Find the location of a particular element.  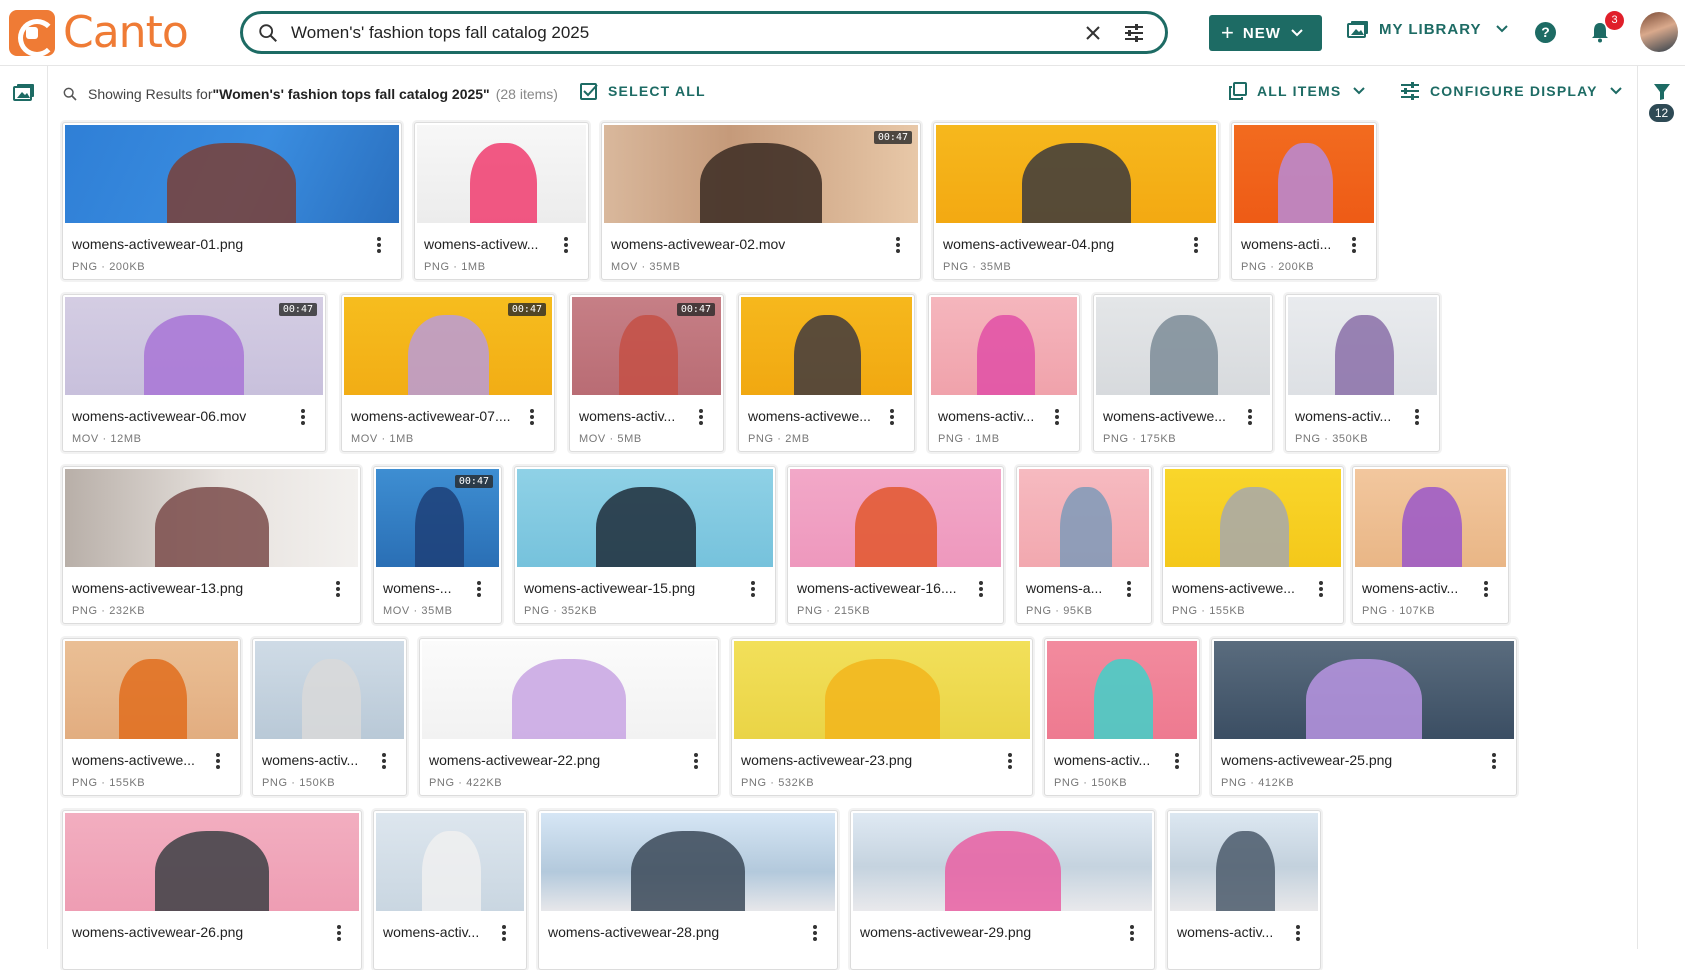

asset-card: womens-activew... PNG · 1MB is located at coordinates (501, 201).